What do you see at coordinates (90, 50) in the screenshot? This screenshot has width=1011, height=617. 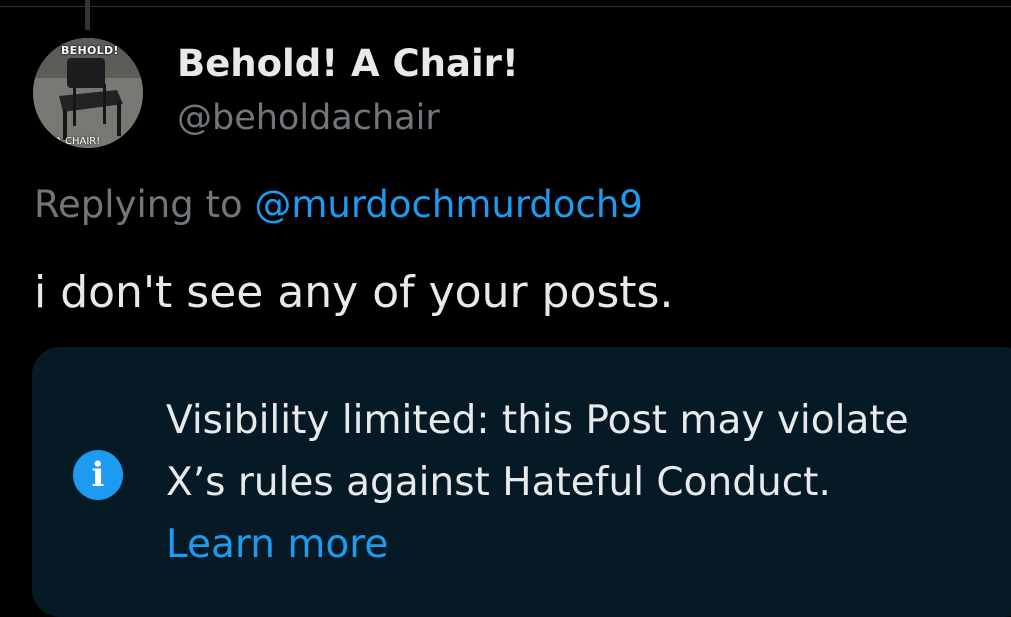 I see `avatar-caption-top: BEHOLD!` at bounding box center [90, 50].